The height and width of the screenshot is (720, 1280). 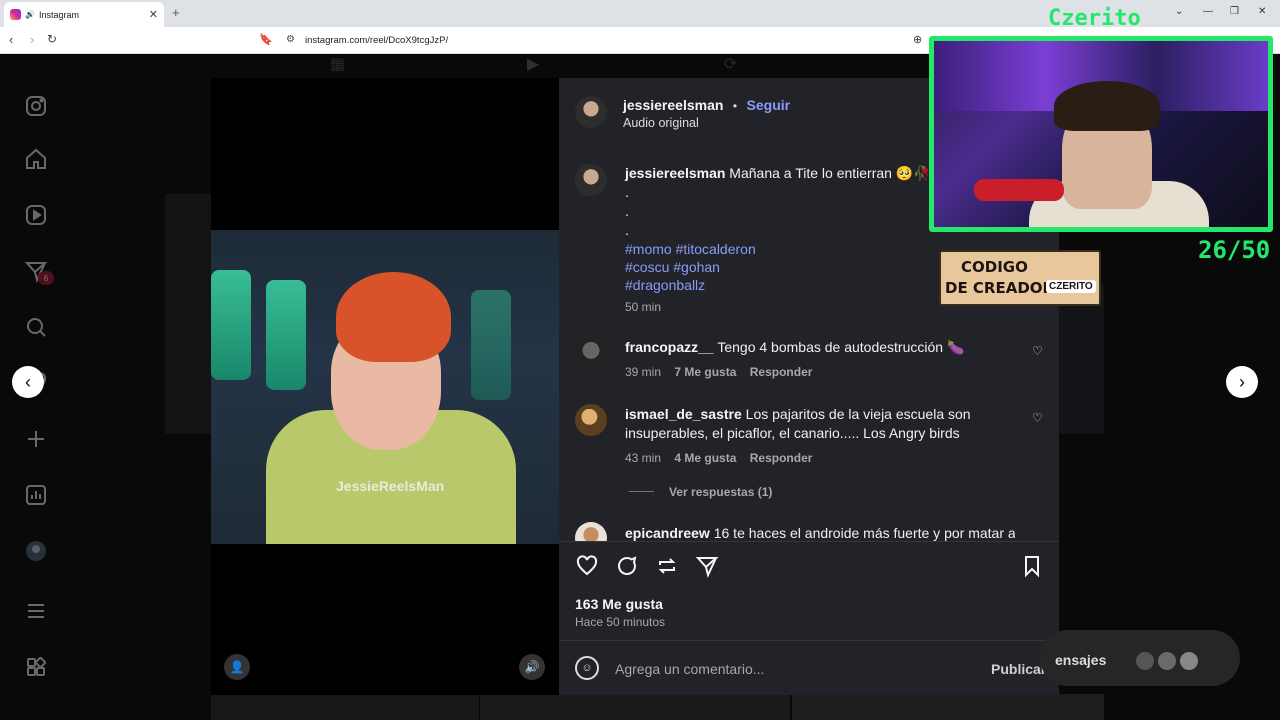 I want to click on cam-hair, so click(x=1107, y=106).